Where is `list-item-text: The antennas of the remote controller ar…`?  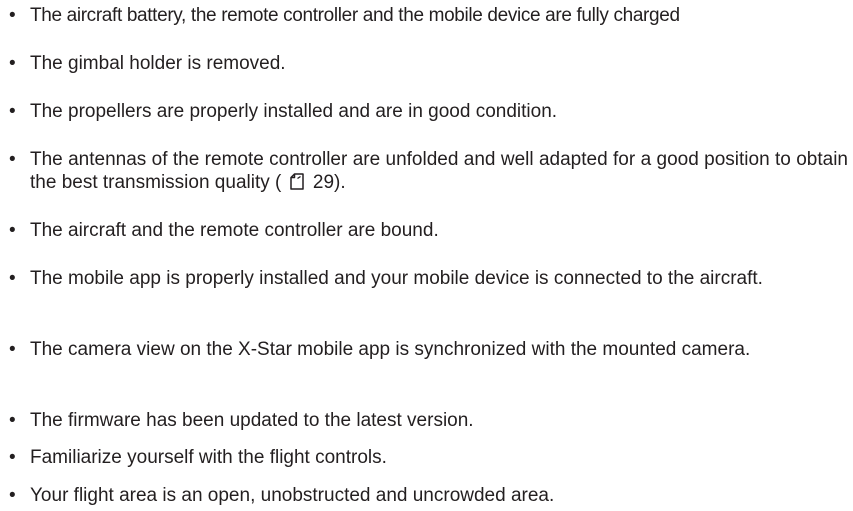 list-item-text: The antennas of the remote controller ar… is located at coordinates (439, 171).